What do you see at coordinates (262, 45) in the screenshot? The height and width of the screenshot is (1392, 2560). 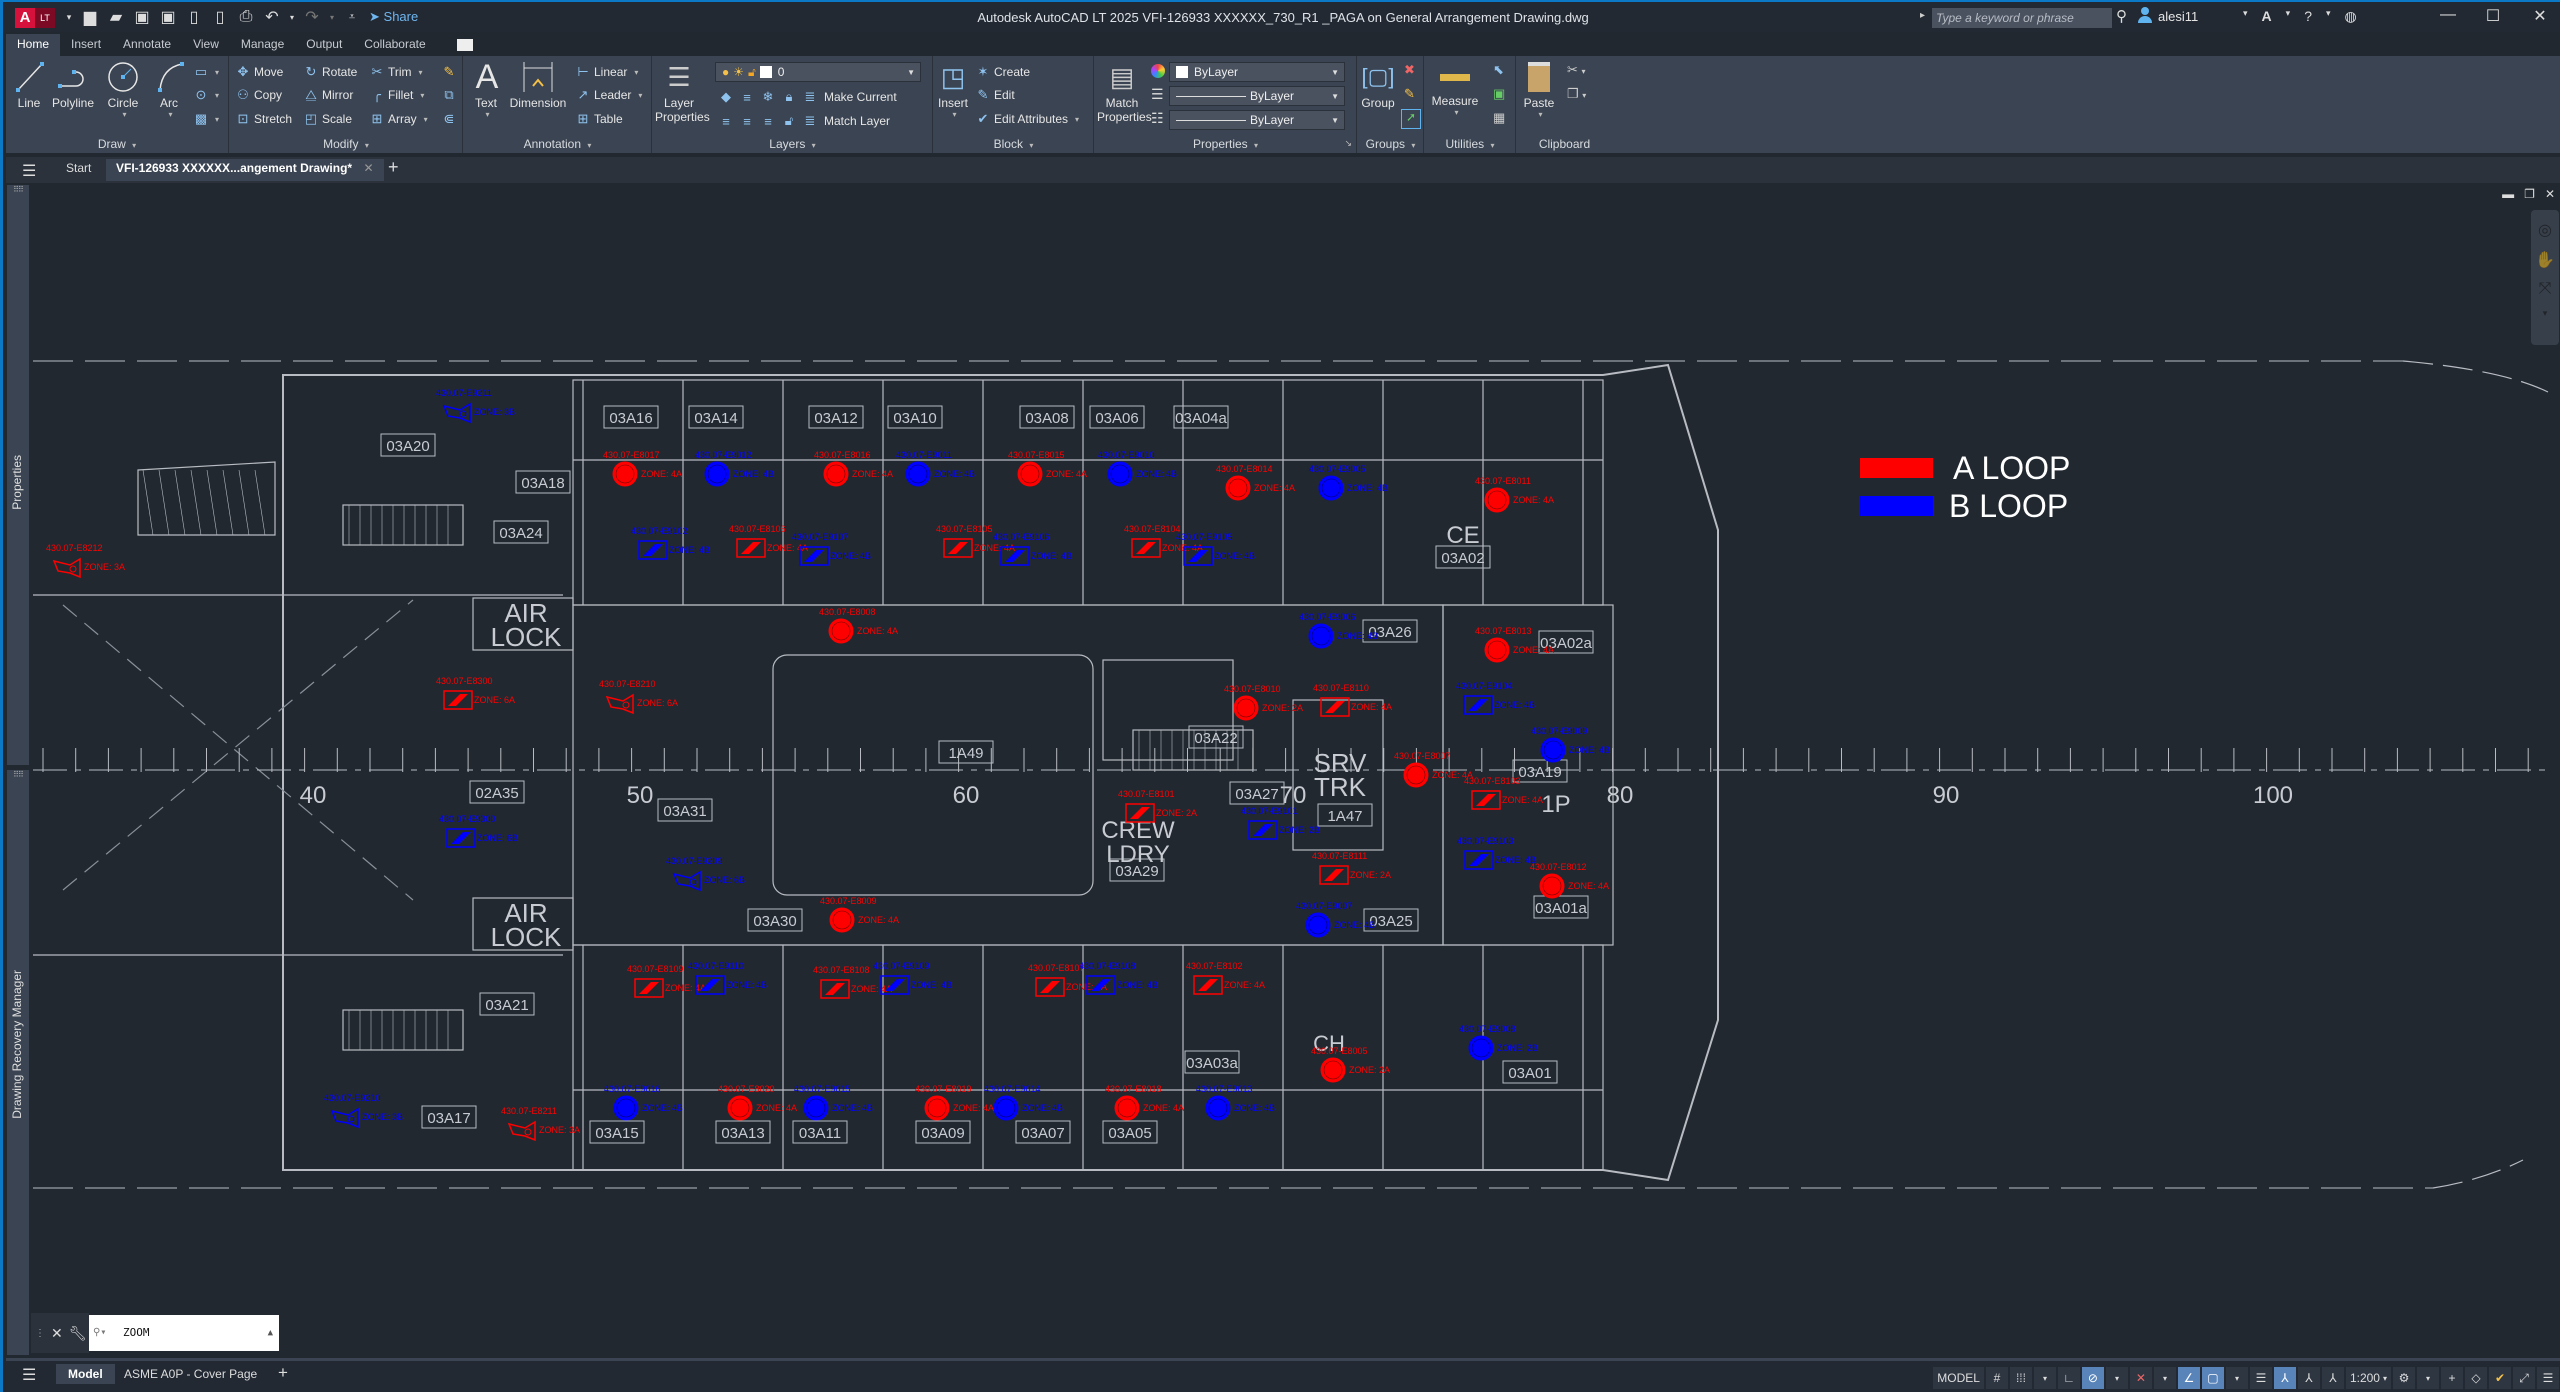 I see `tab-manage: Manage` at bounding box center [262, 45].